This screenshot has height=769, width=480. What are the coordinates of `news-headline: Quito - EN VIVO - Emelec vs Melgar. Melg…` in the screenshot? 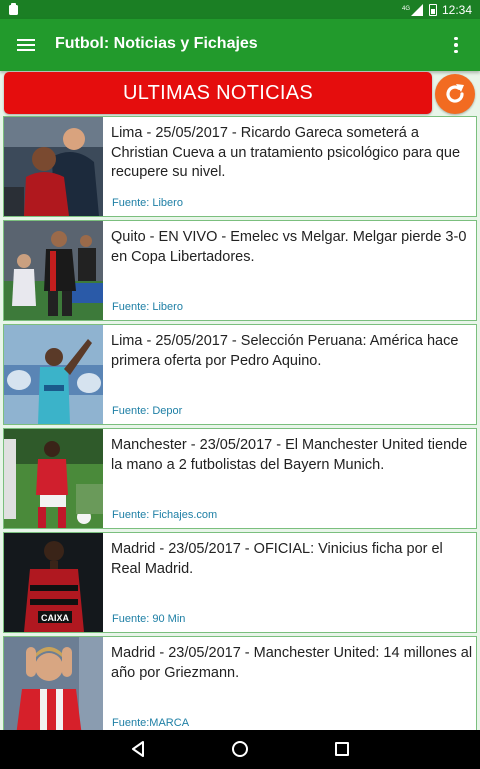 It's located at (289, 247).